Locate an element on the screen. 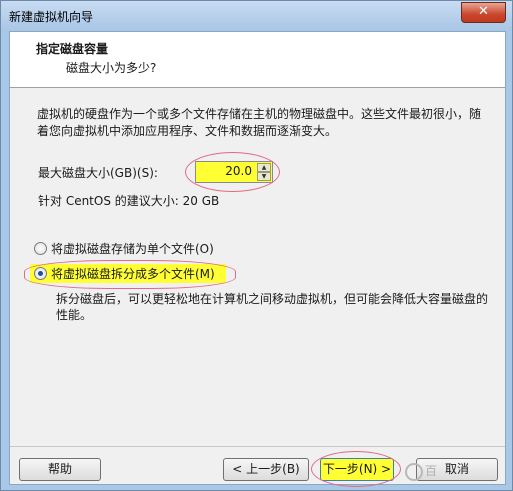 The image size is (513, 491). window-title: 新建虚拟机向导 is located at coordinates (51, 17).